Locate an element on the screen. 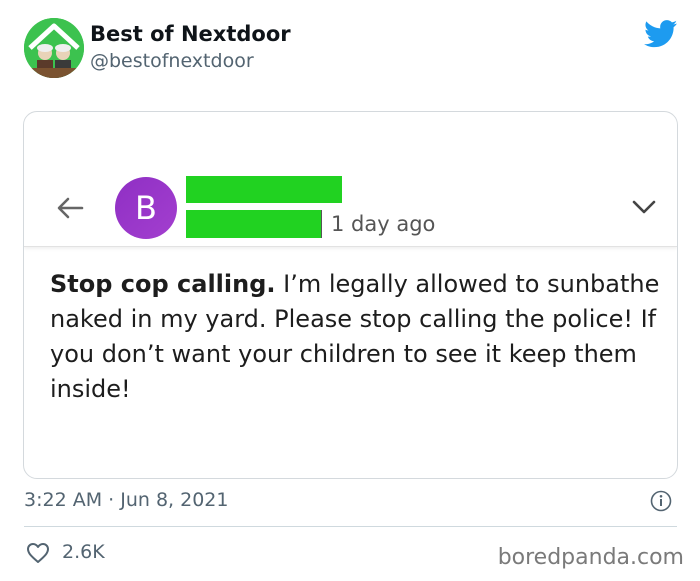 The height and width of the screenshot is (581, 700). like-count: 2.6K is located at coordinates (83, 552).